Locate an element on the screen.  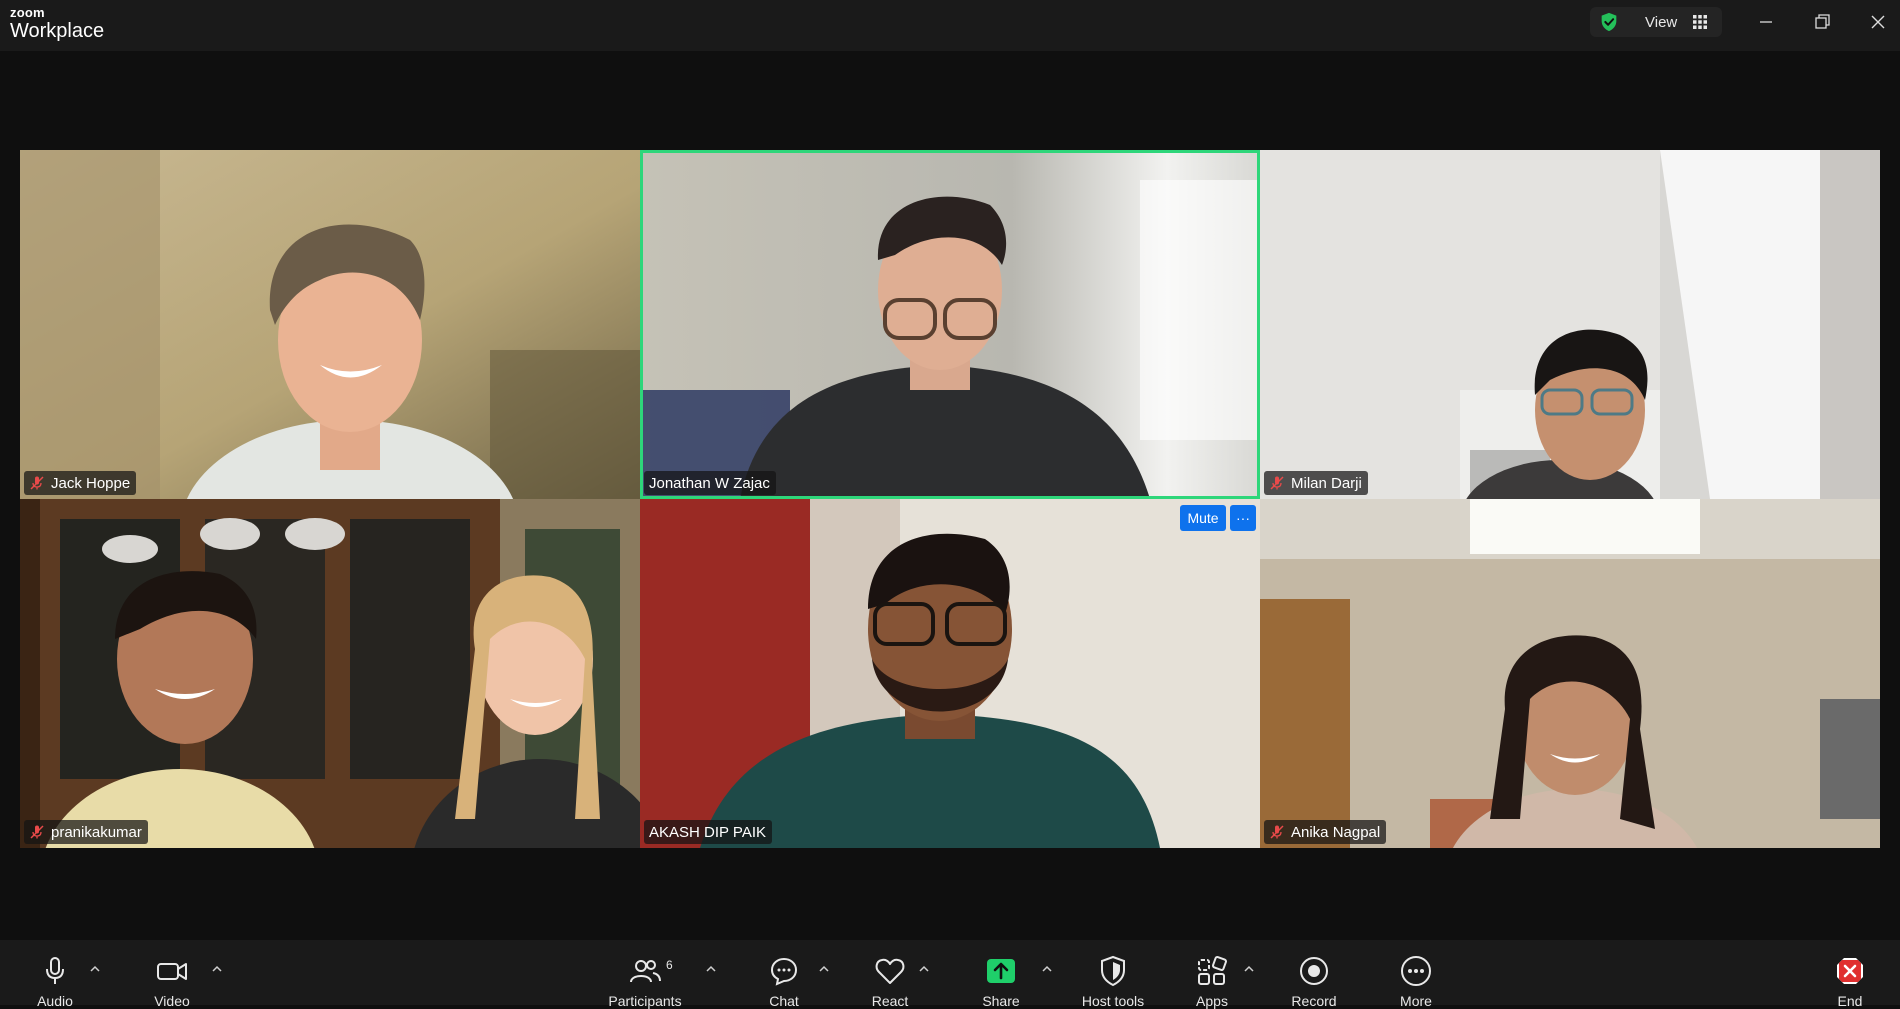
minimize-icon is located at coordinates (1766, 22).